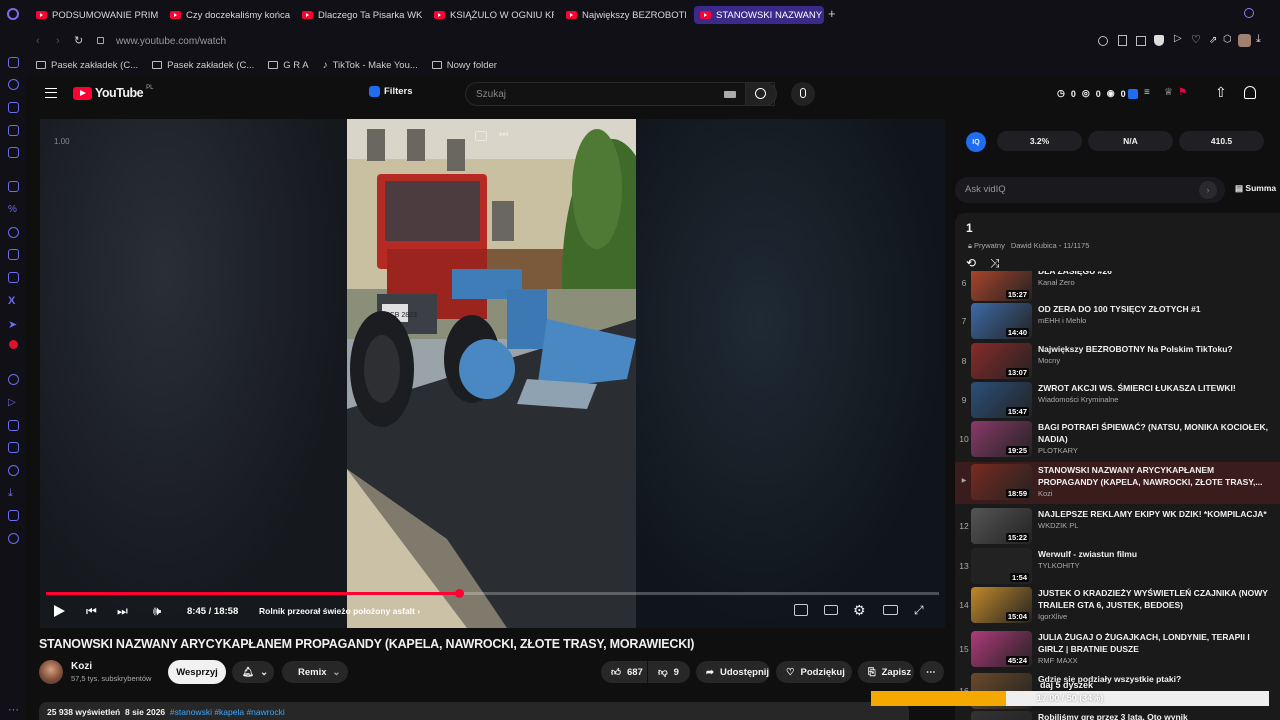 This screenshot has height=720, width=1280. Describe the element at coordinates (733, 672) in the screenshot. I see `share-button: ➦ Udostępnij` at that location.